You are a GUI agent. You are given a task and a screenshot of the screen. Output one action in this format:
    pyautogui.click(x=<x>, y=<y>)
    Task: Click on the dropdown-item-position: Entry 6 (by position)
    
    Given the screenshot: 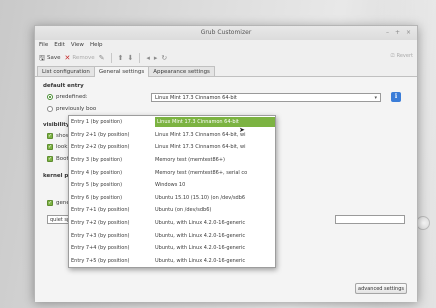 What is the action you would take?
    pyautogui.click(x=97, y=197)
    